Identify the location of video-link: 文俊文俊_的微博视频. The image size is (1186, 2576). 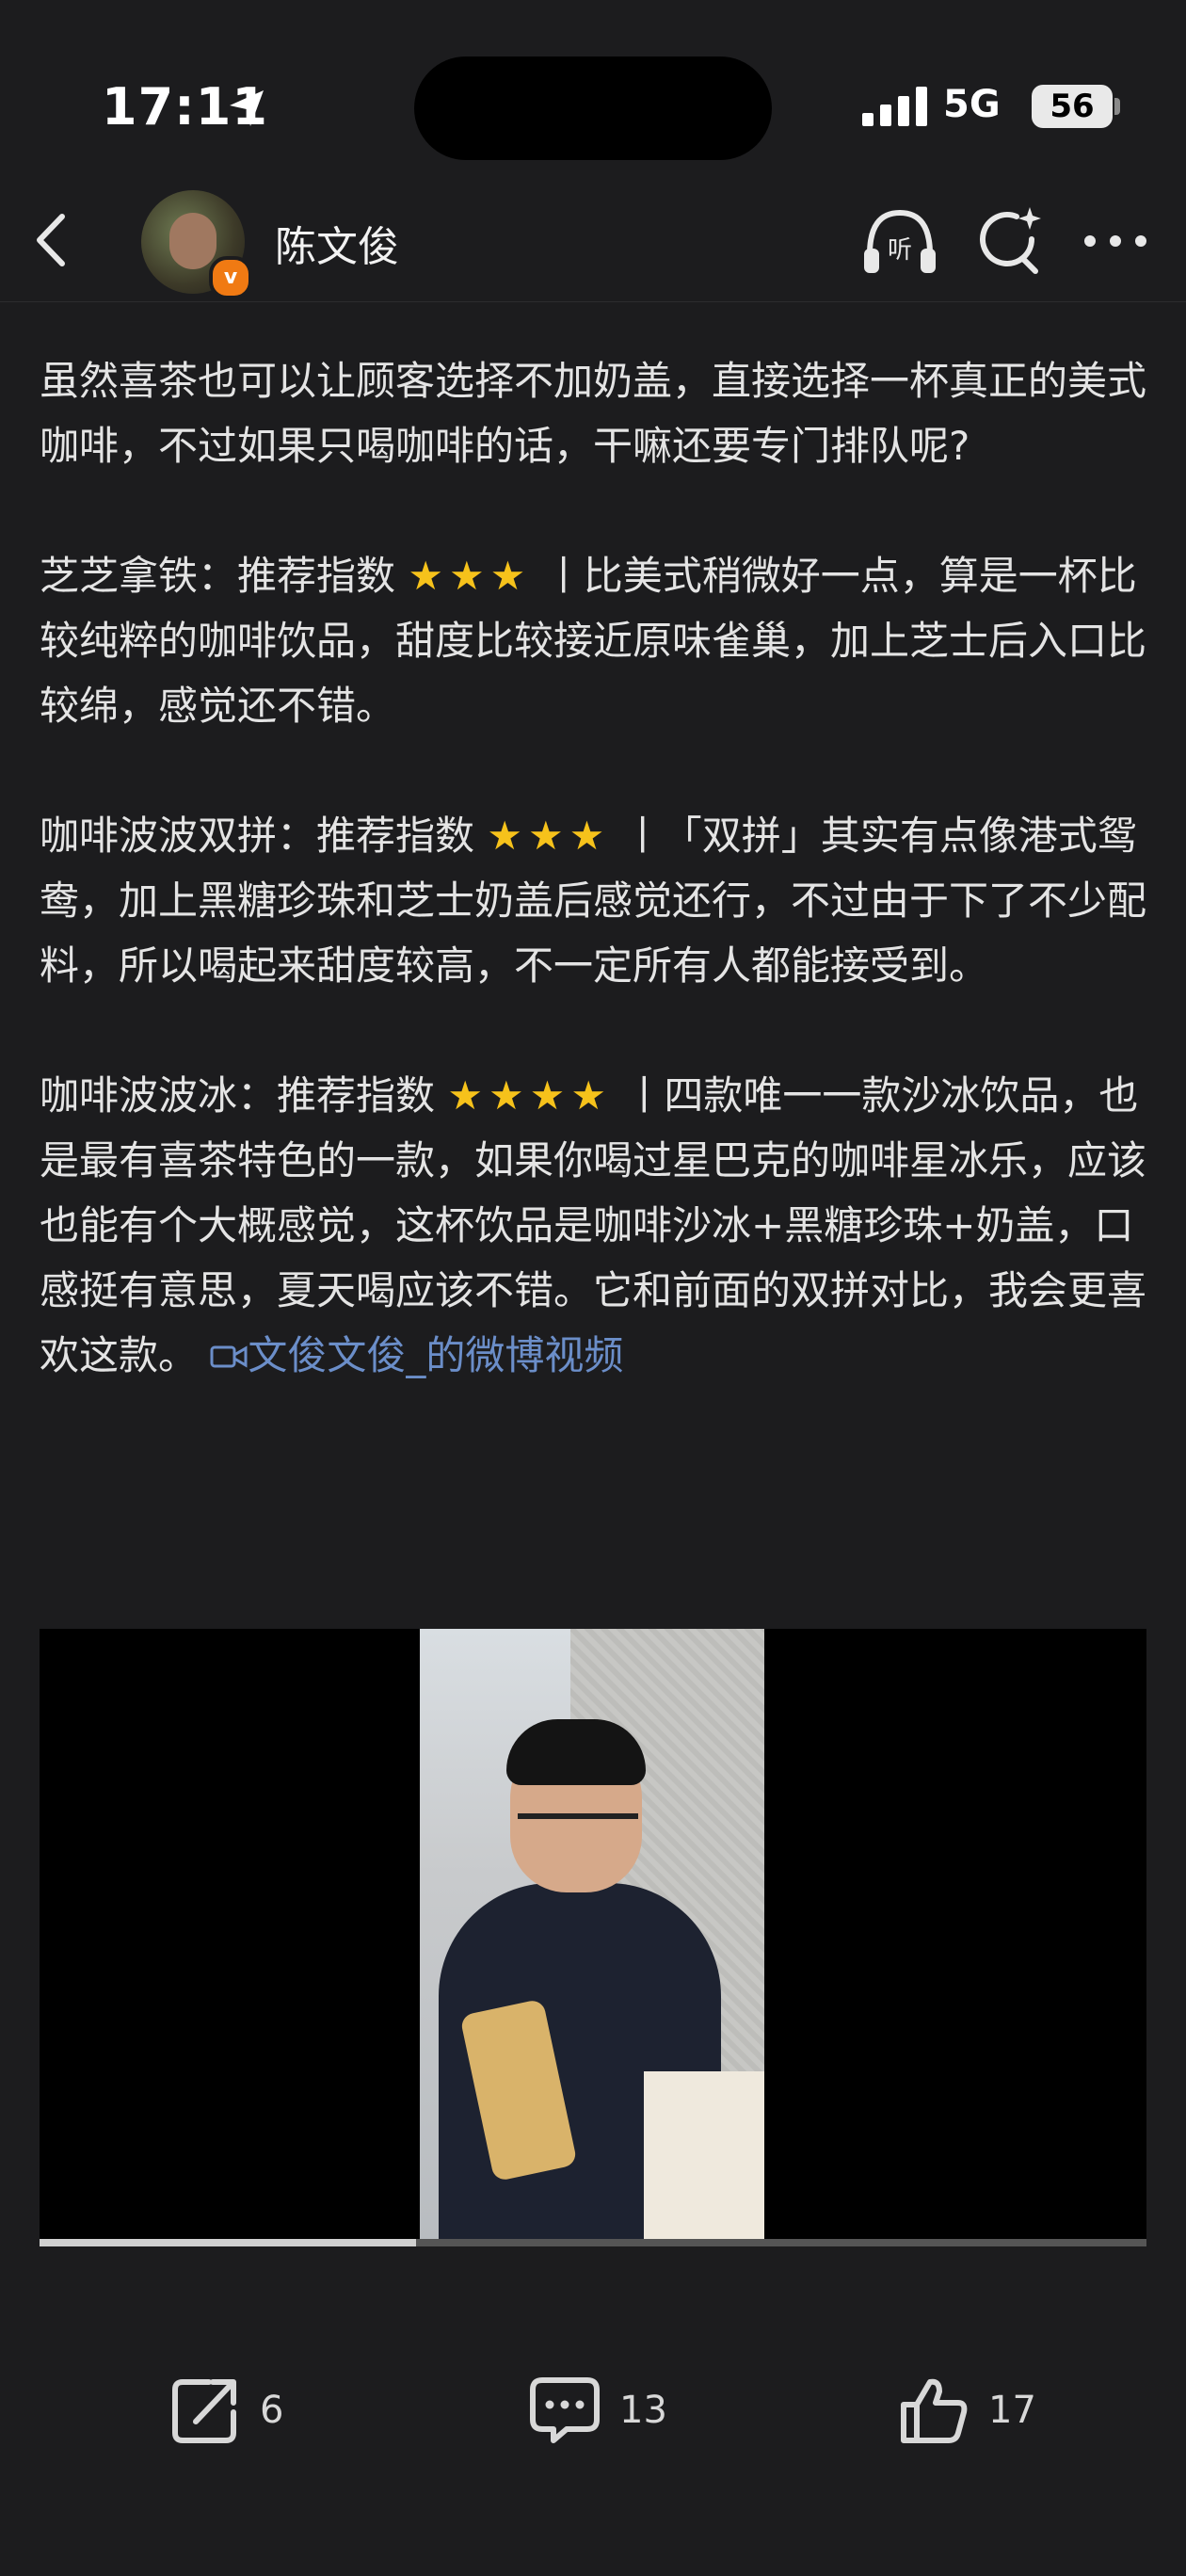
(416, 1355).